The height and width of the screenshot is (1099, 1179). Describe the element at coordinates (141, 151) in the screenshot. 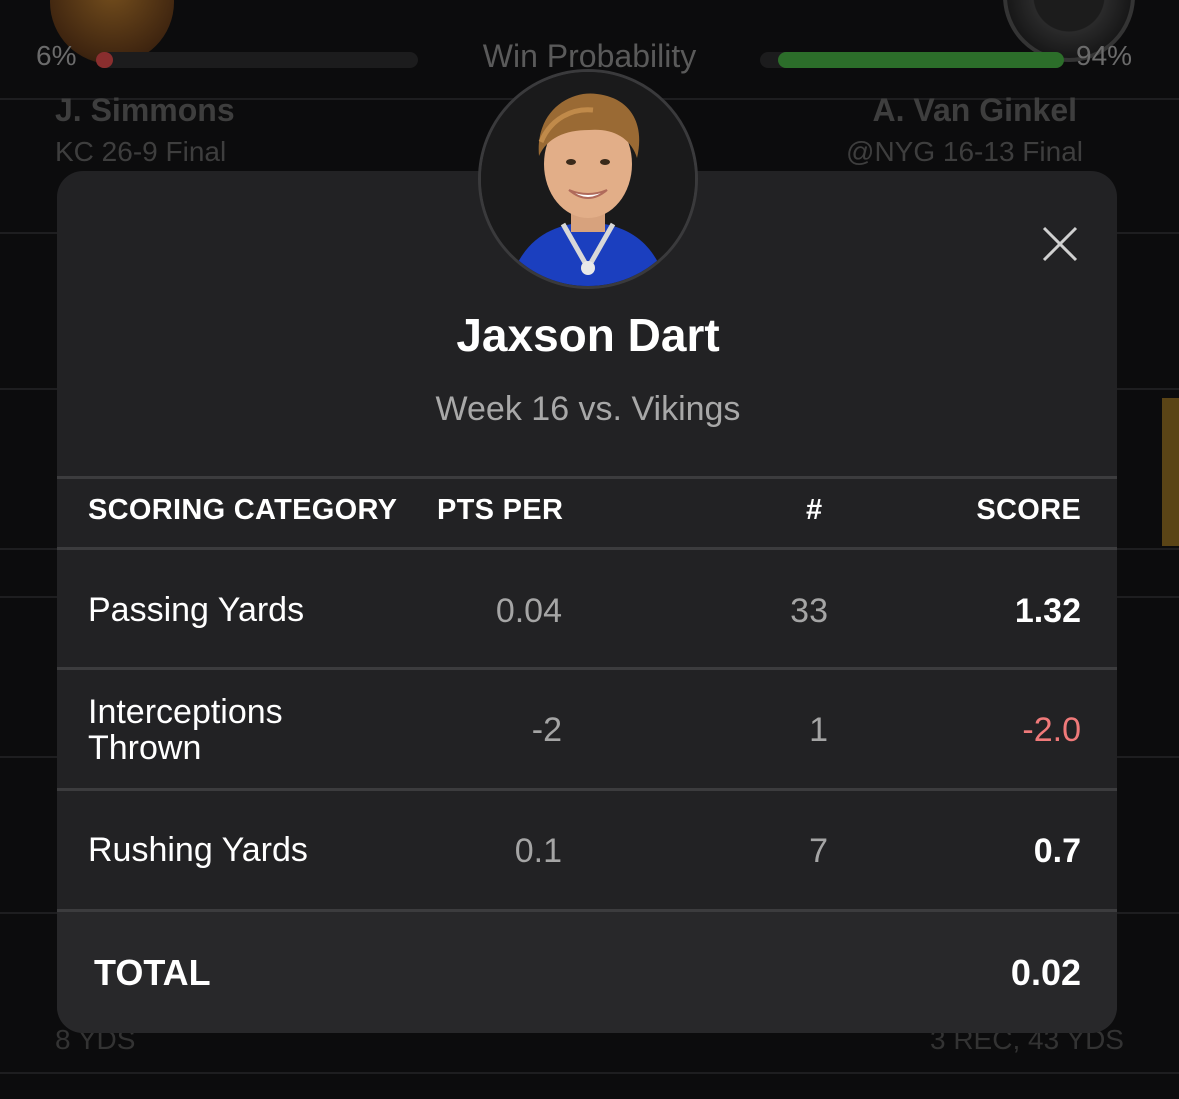

I see `left-player-line: KC 26-9 Final` at that location.